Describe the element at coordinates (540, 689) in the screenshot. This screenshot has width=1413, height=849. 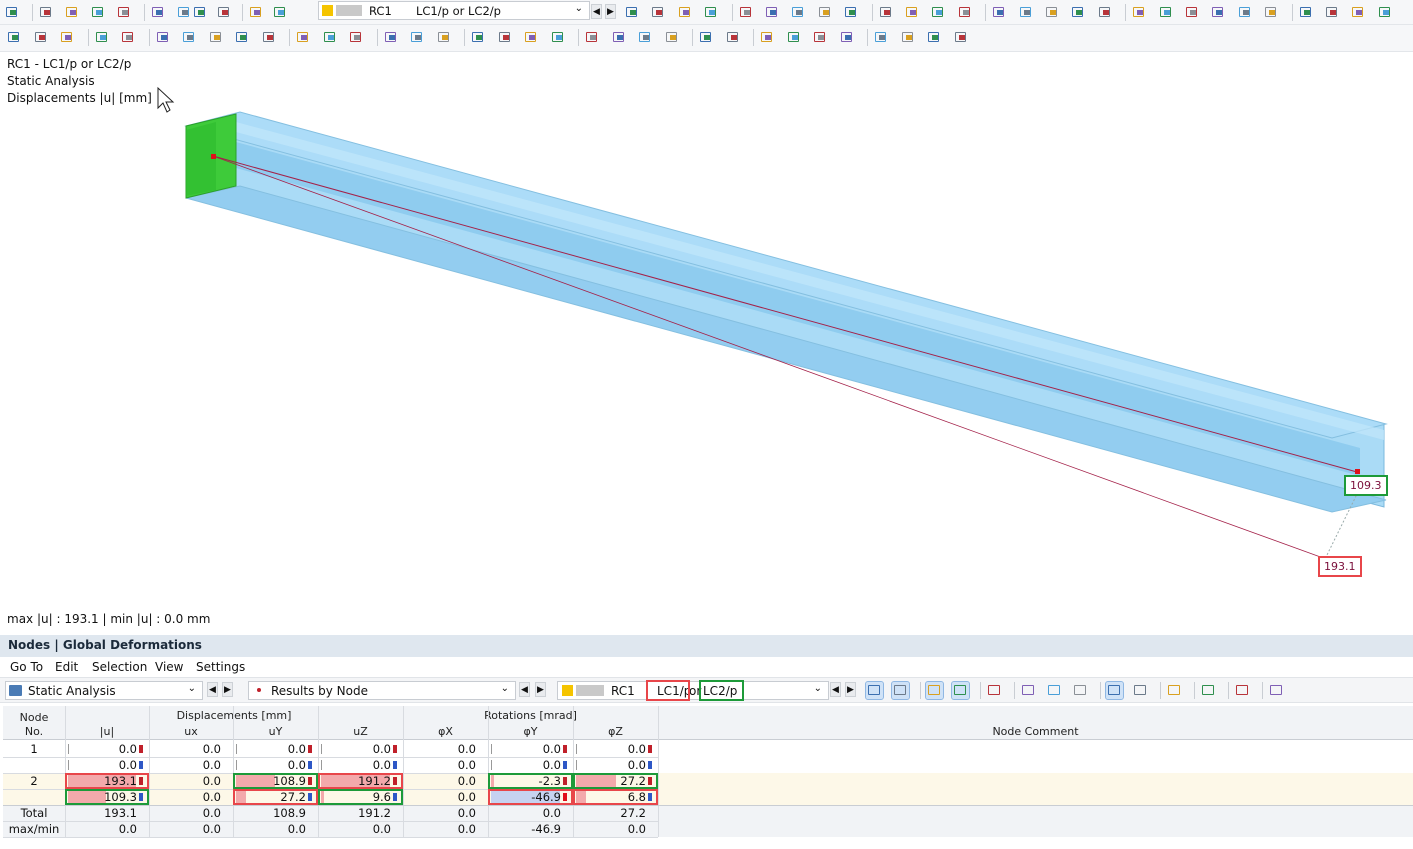
I see `results-next-button: ▶` at that location.